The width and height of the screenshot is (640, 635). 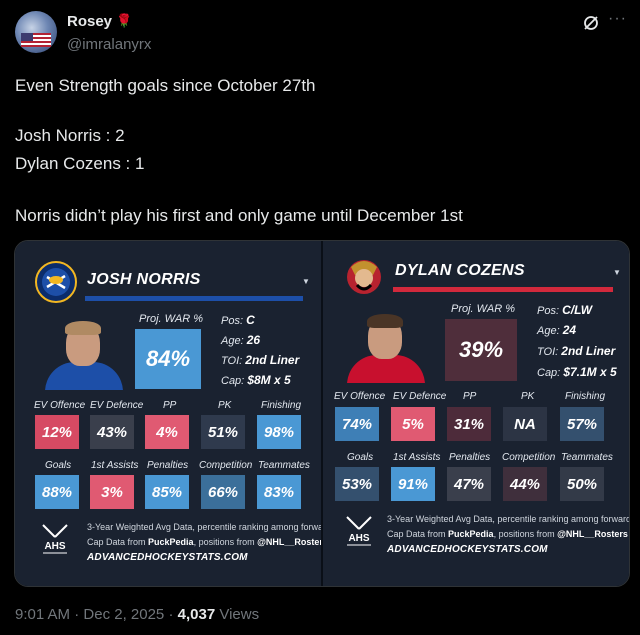 What do you see at coordinates (525, 424) in the screenshot?
I see `stat-value: NA` at bounding box center [525, 424].